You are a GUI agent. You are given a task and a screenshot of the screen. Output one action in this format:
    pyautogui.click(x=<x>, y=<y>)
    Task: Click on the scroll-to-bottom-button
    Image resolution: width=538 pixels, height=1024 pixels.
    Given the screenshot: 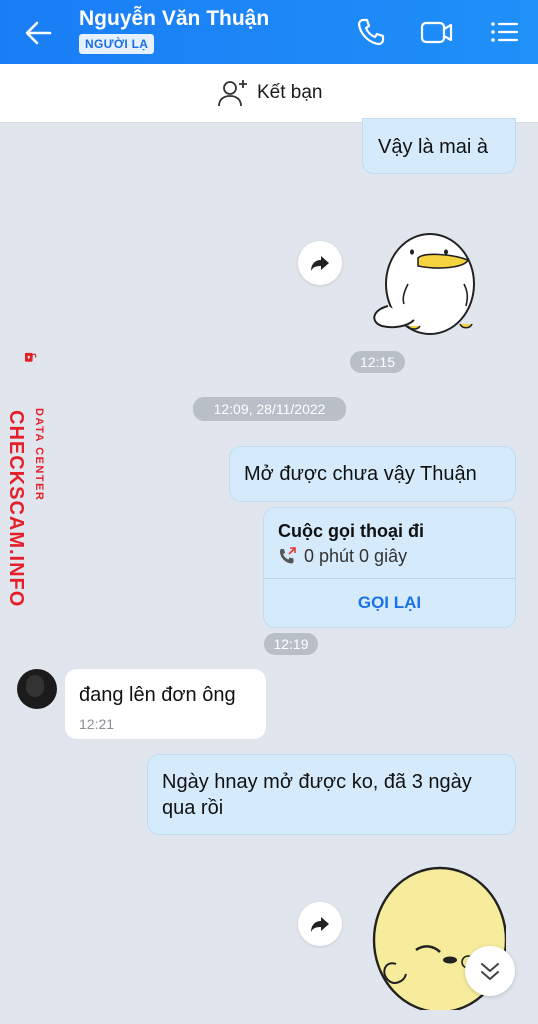 What is the action you would take?
    pyautogui.click(x=490, y=971)
    